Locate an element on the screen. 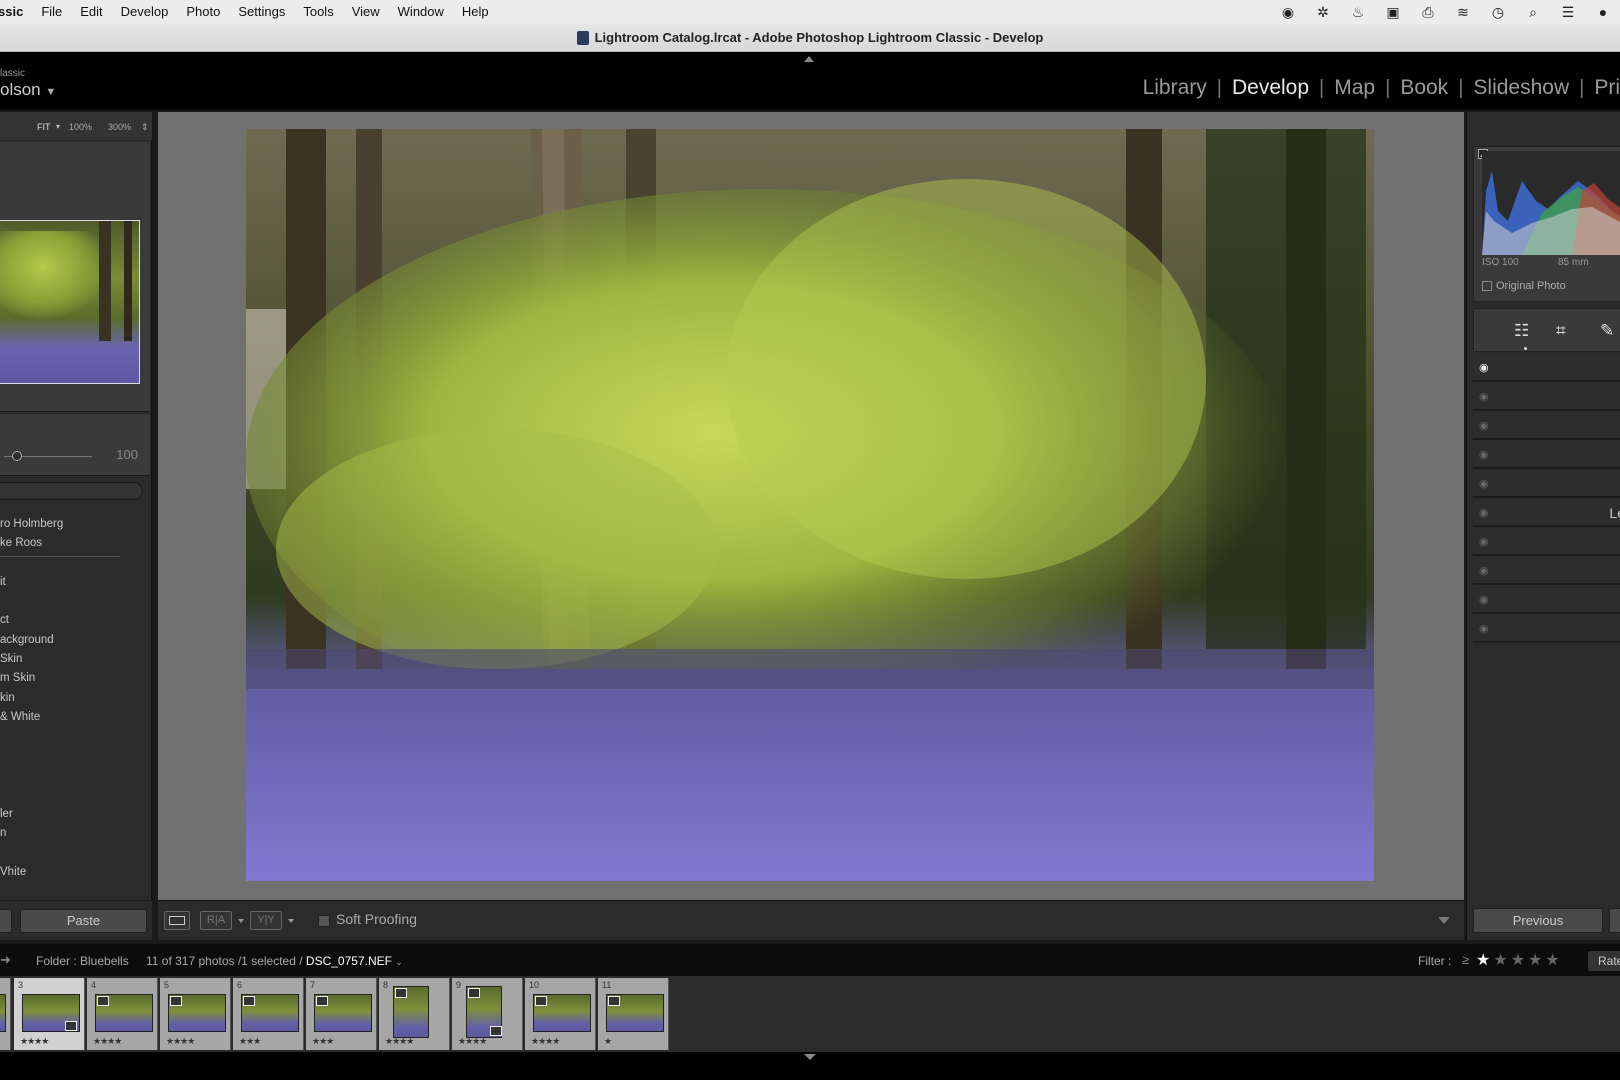  before-after-dropdown-icon is located at coordinates (241, 921).